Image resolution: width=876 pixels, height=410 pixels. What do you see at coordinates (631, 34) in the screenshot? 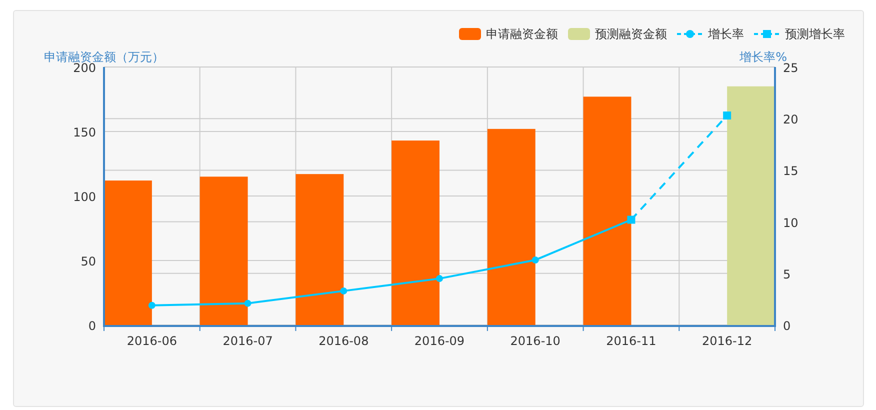
I see `legend-label: 预测融资金额` at bounding box center [631, 34].